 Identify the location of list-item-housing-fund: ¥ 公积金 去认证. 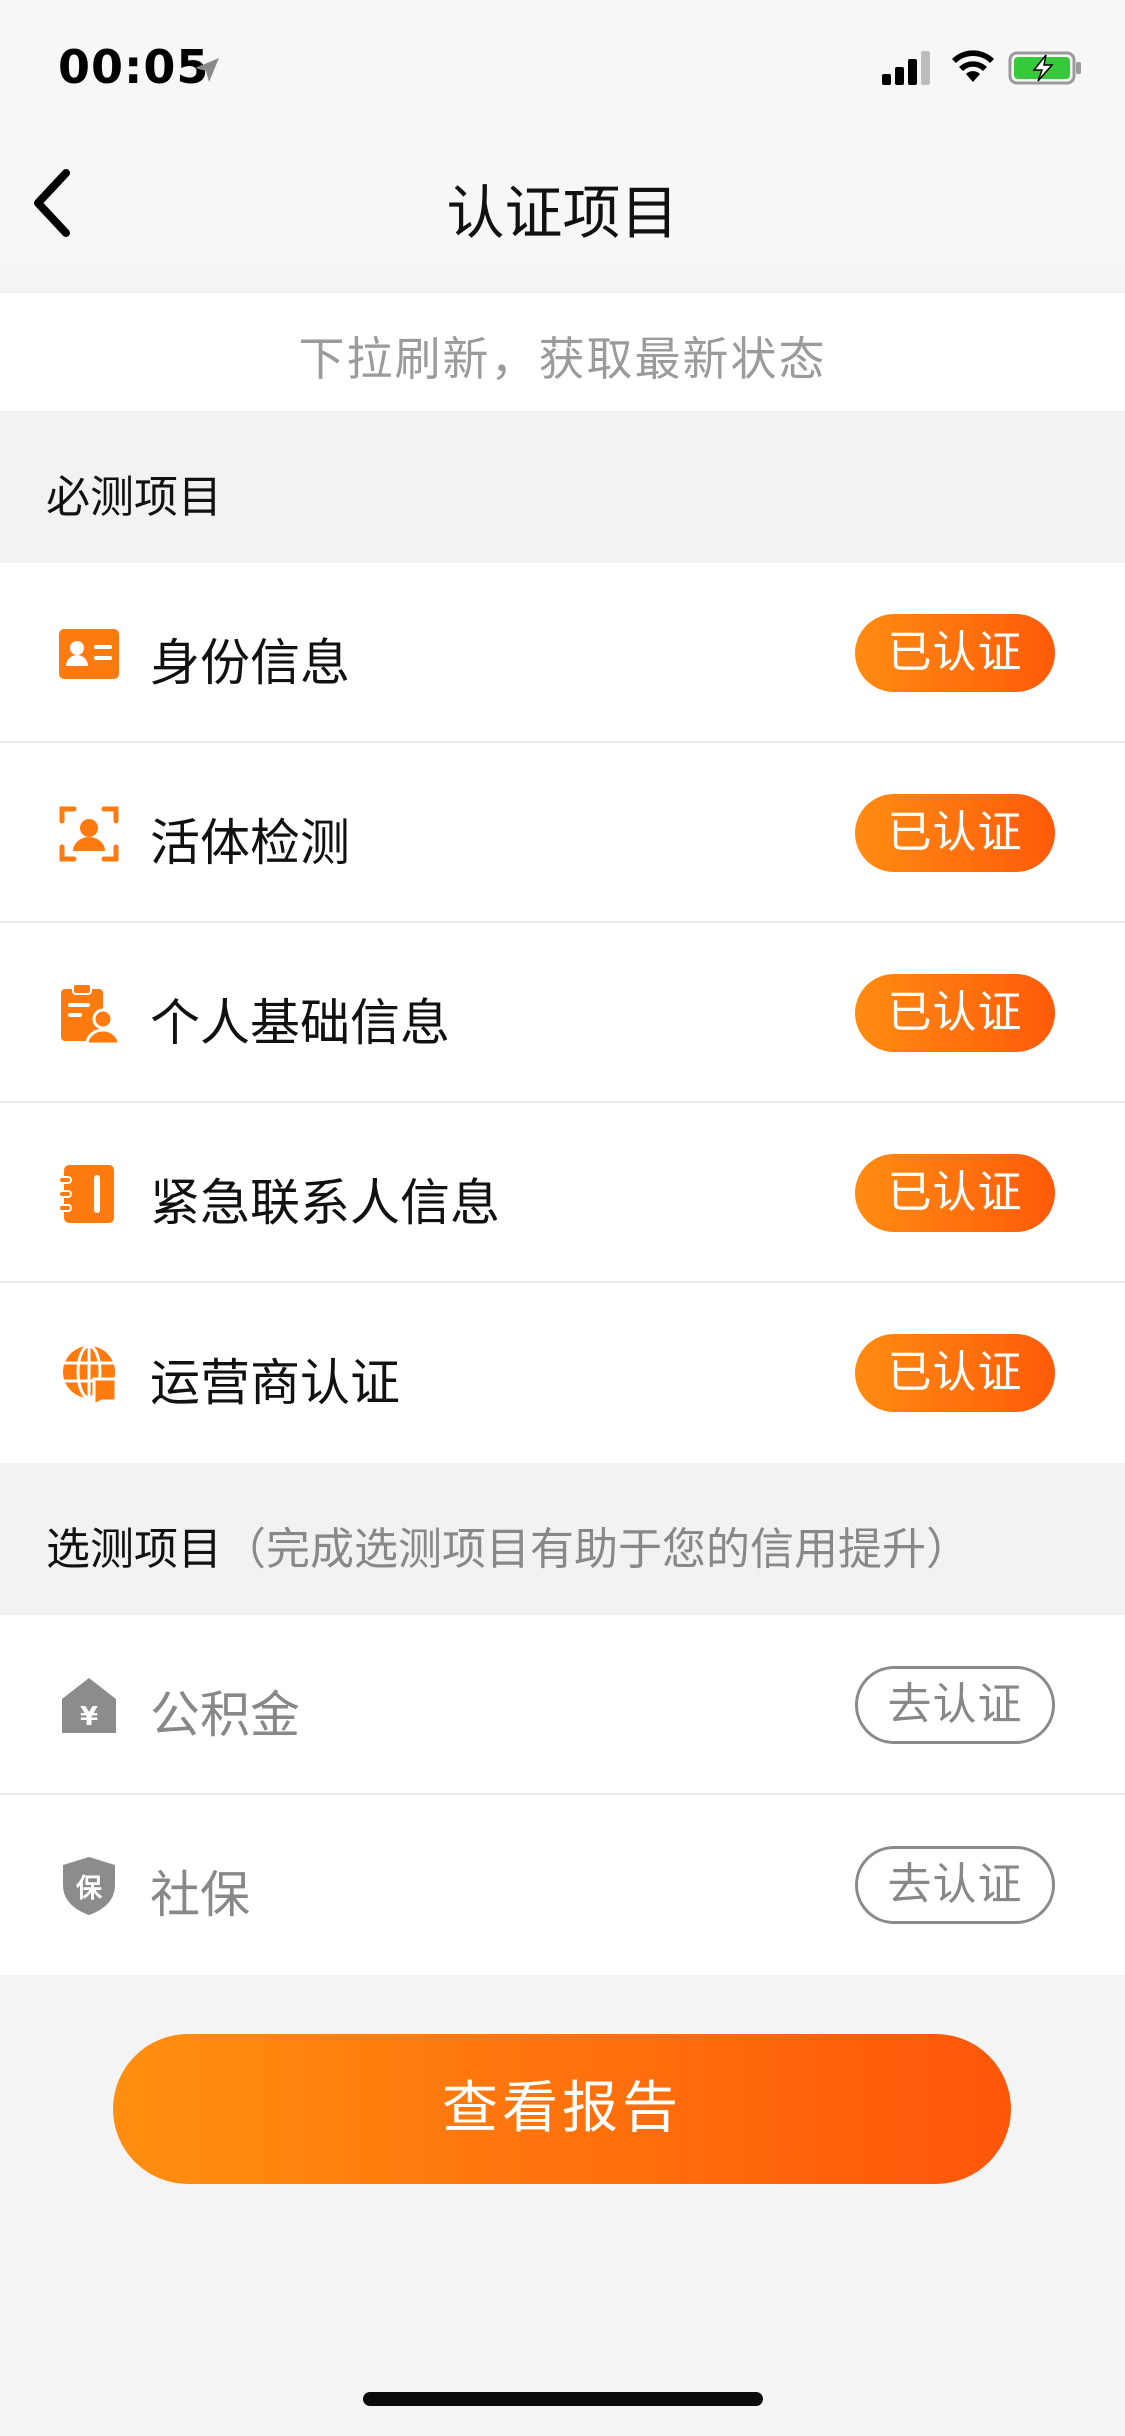
(562, 1705).